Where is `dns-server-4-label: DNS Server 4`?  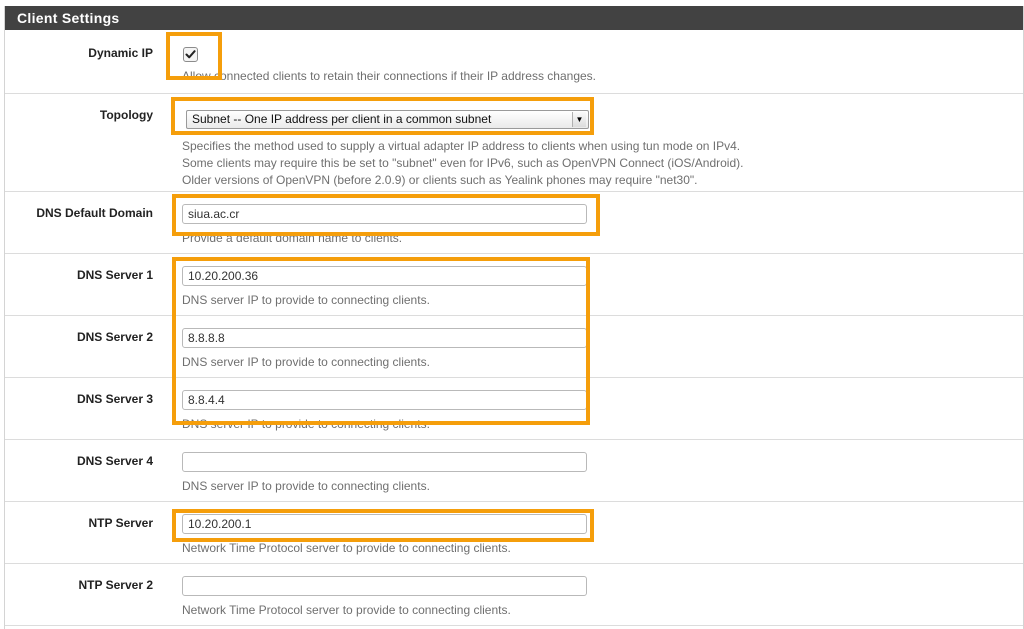 dns-server-4-label: DNS Server 4 is located at coordinates (114, 461).